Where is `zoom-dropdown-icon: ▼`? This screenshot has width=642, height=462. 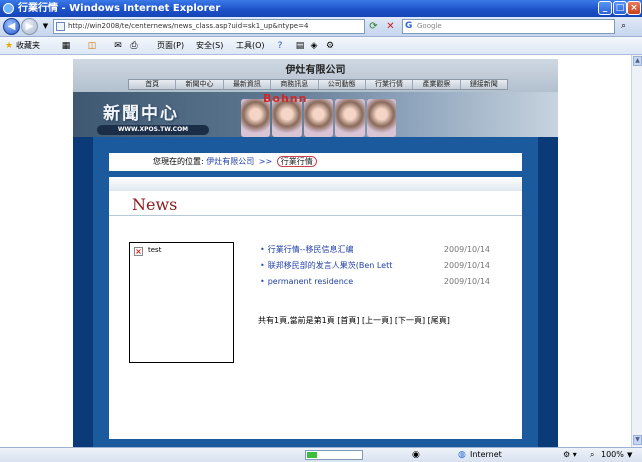
zoom-dropdown-icon: ▼ is located at coordinates (629, 455).